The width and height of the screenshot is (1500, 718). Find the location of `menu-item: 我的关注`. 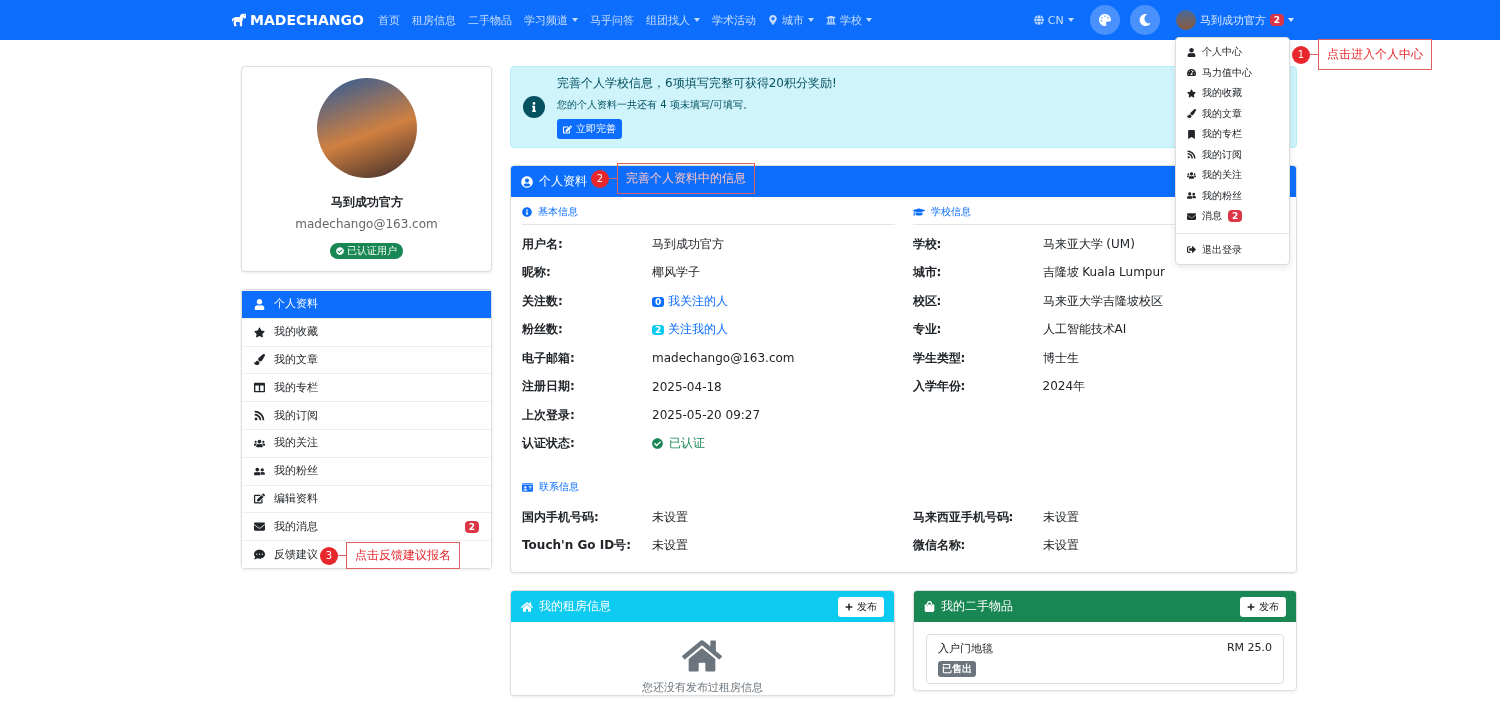

menu-item: 我的关注 is located at coordinates (1214, 175).